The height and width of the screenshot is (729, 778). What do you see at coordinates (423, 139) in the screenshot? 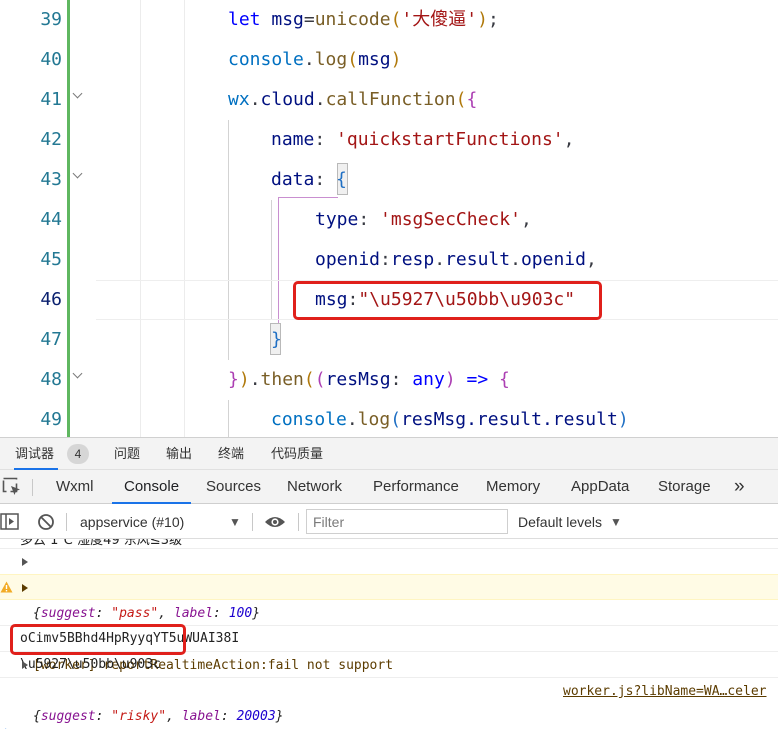
I see `code-text: name: 'quickstartFunctions',` at bounding box center [423, 139].